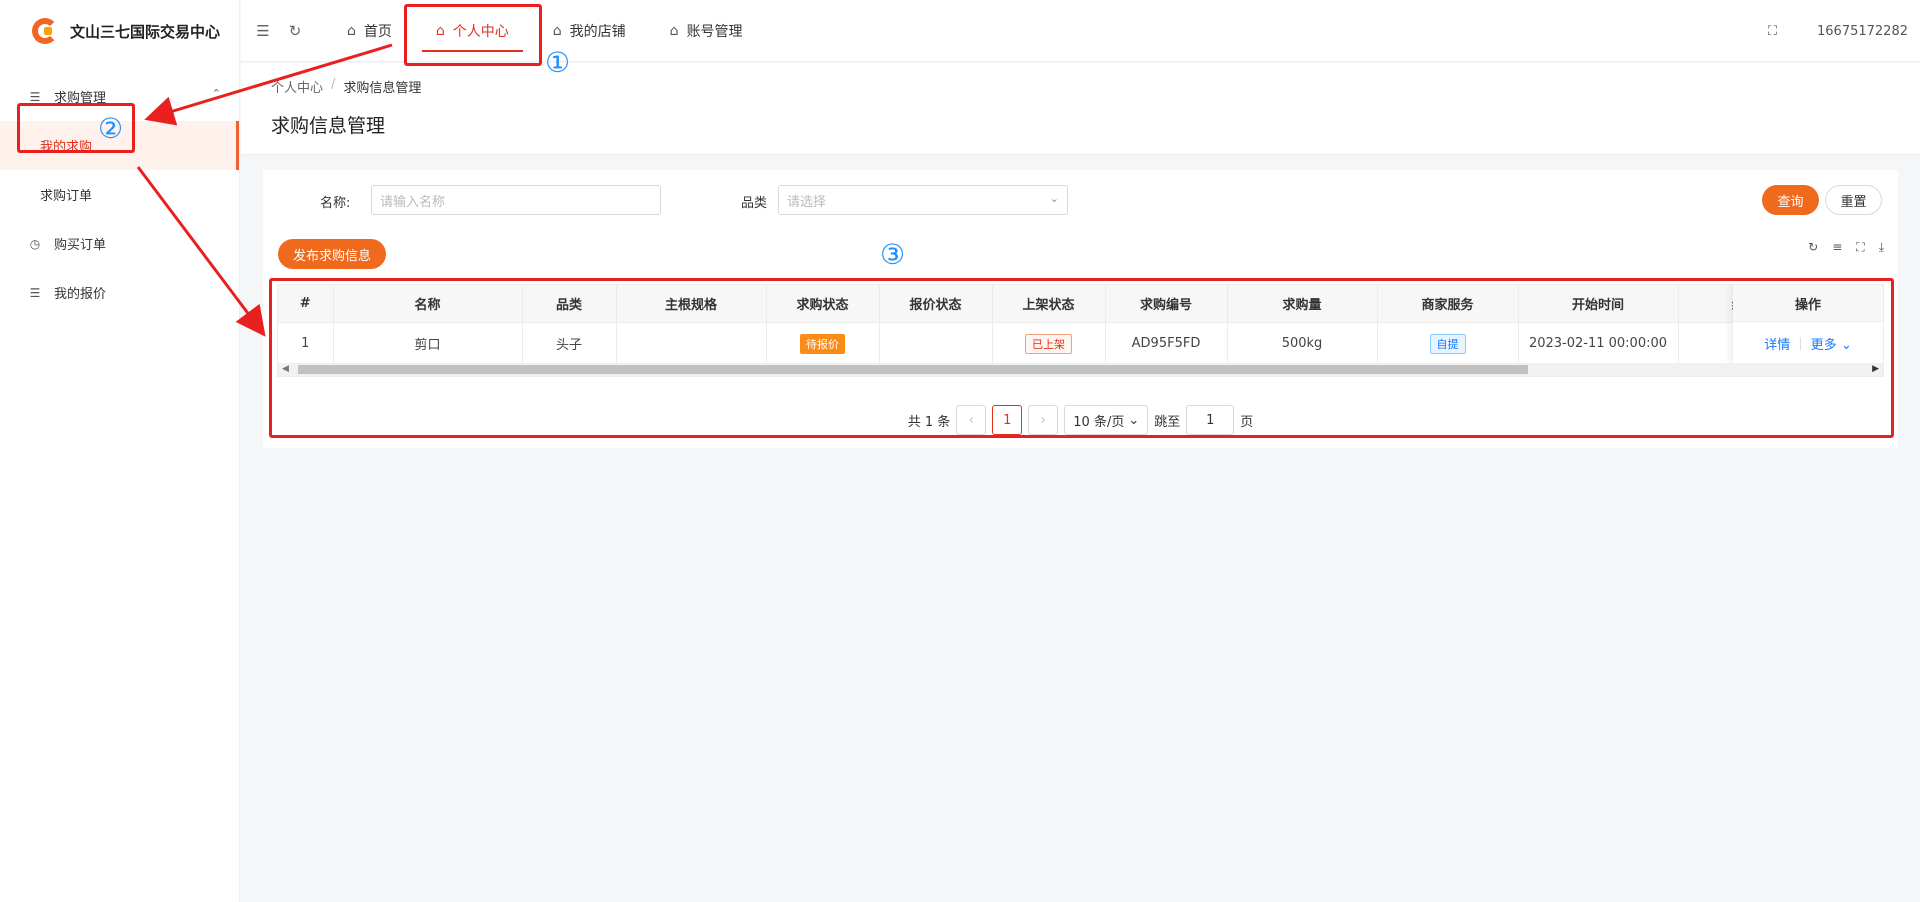 The height and width of the screenshot is (902, 1920). Describe the element at coordinates (297, 86) in the screenshot. I see `breadcrumb-root: 个人中心` at that location.